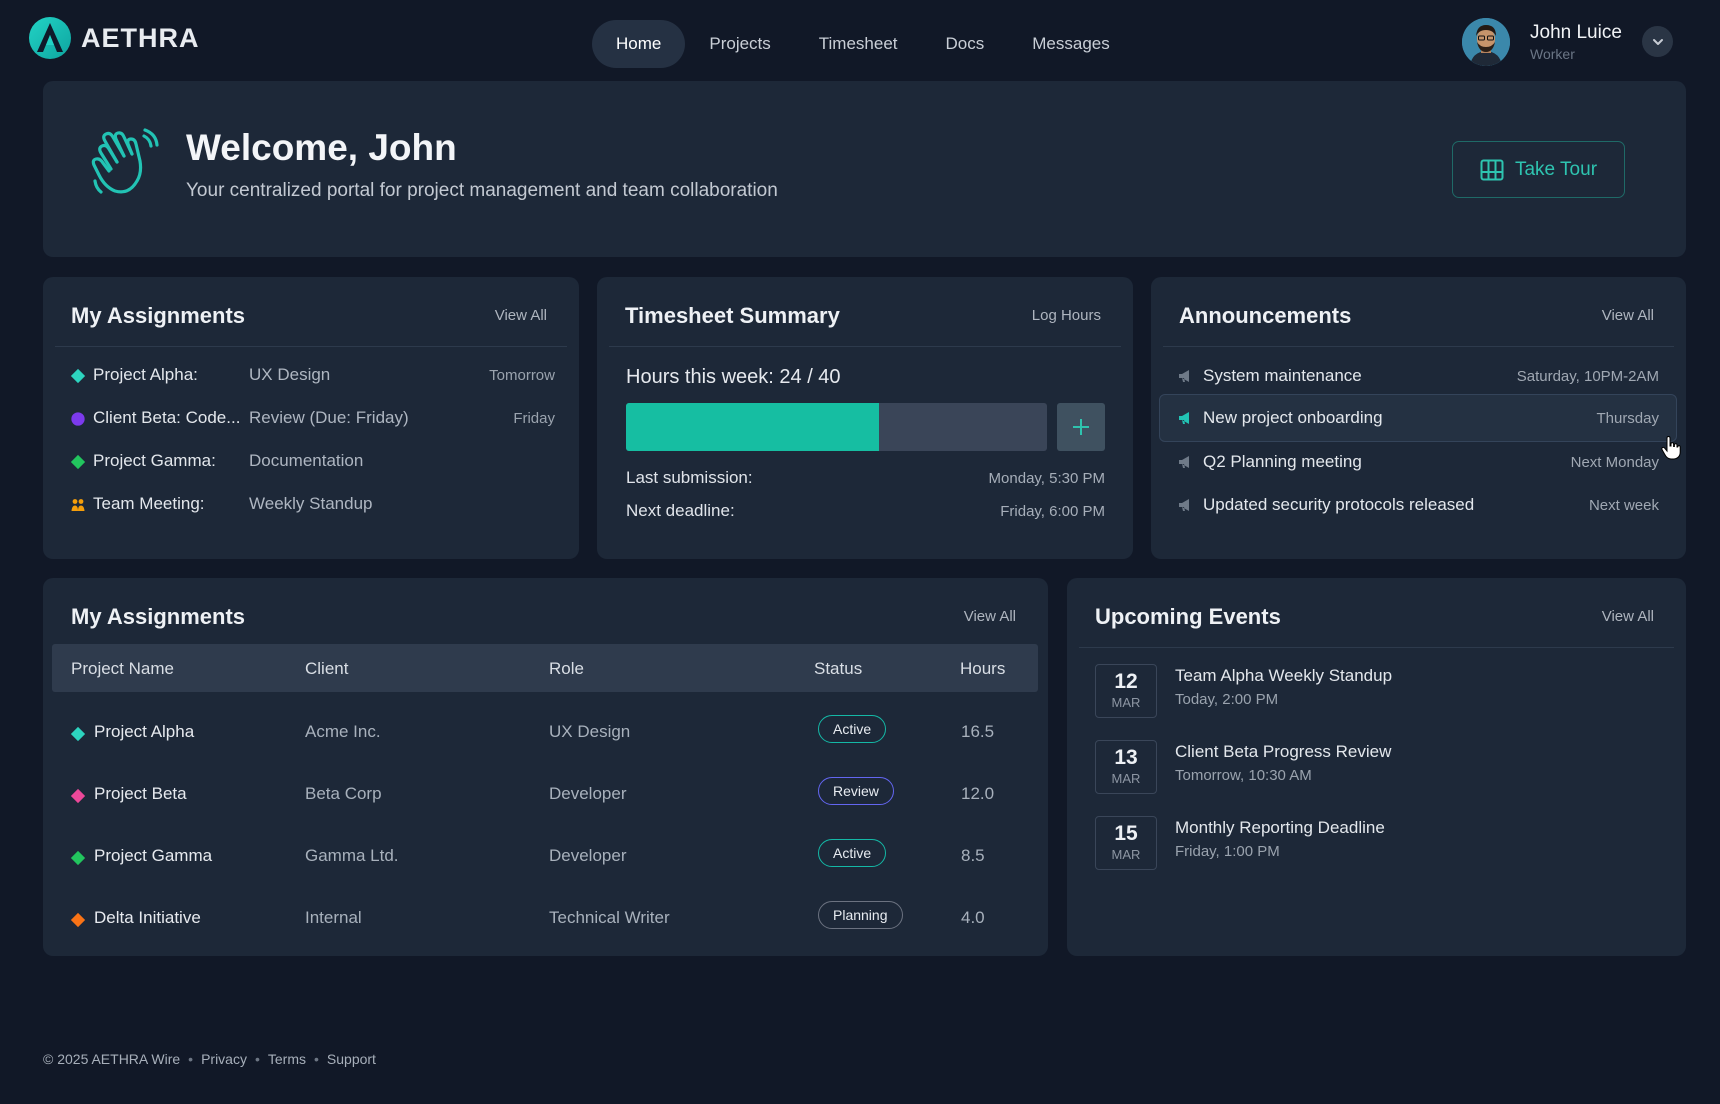  What do you see at coordinates (224, 1059) in the screenshot?
I see `privacy-link: Privacy` at bounding box center [224, 1059].